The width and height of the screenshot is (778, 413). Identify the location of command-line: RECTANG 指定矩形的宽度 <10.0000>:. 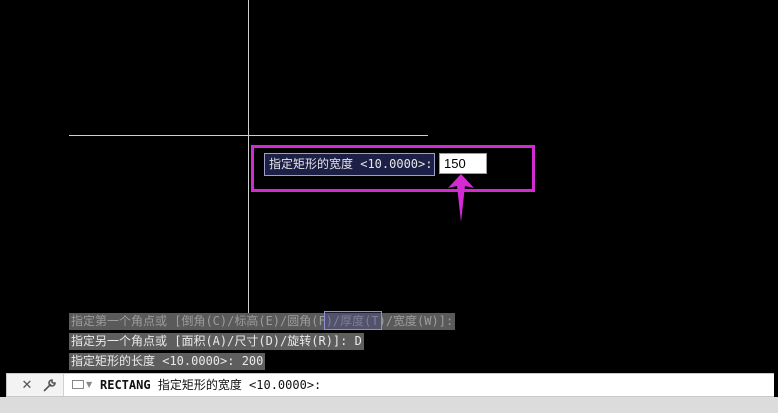
(210, 385).